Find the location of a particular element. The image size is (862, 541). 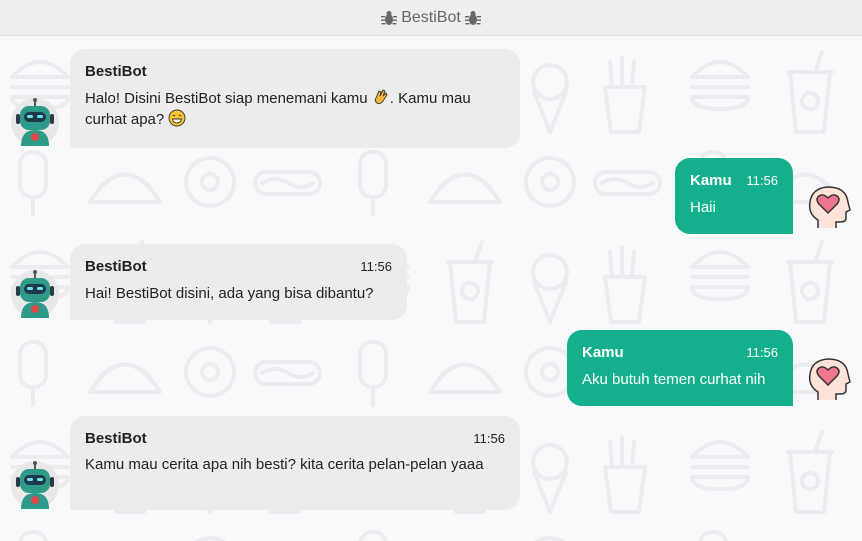

user-message: Kamu 11:56 Haii is located at coordinates (734, 196).